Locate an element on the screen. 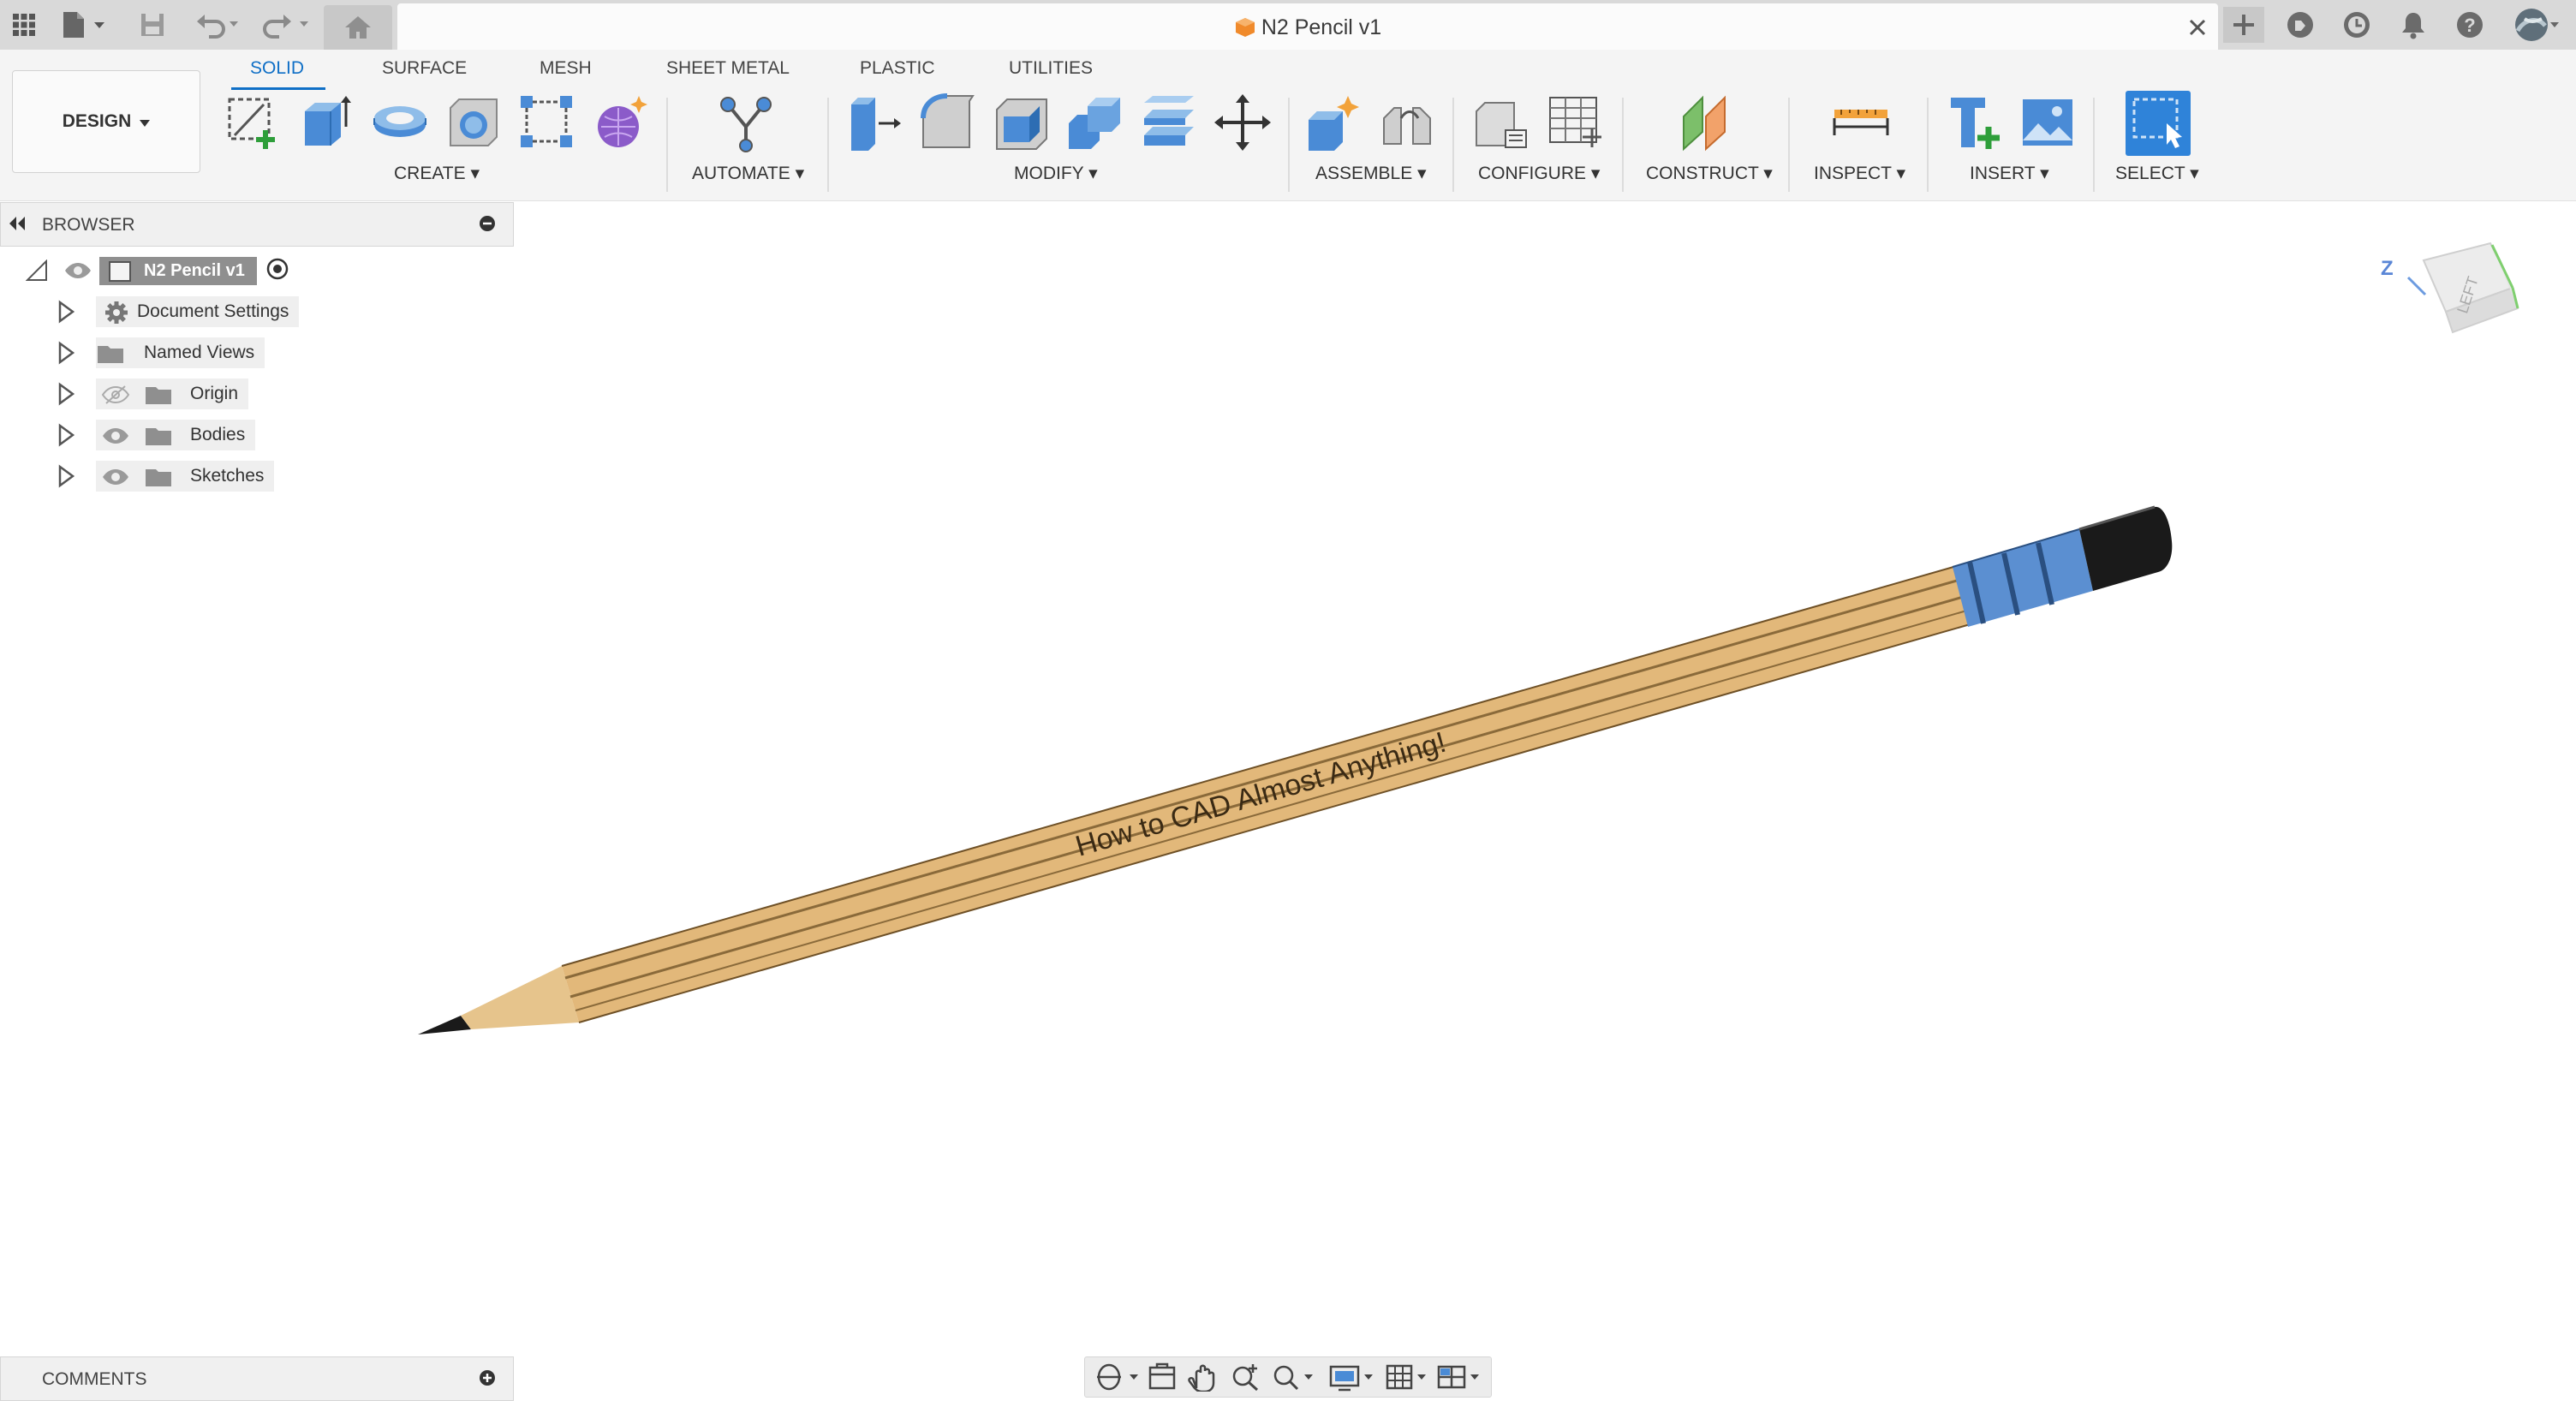 The height and width of the screenshot is (1401, 2576). redo-icon is located at coordinates (285, 25).